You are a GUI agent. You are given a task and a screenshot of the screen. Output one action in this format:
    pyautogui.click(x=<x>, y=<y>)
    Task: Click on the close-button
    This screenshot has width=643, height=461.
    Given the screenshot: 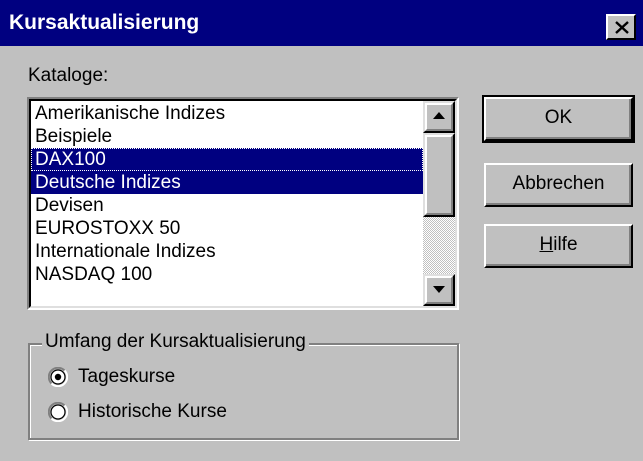 What is the action you would take?
    pyautogui.click(x=621, y=27)
    